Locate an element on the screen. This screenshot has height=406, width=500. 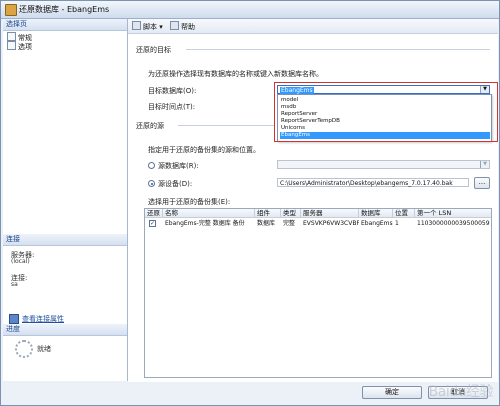
highlight-box is located at coordinates (386, 112).